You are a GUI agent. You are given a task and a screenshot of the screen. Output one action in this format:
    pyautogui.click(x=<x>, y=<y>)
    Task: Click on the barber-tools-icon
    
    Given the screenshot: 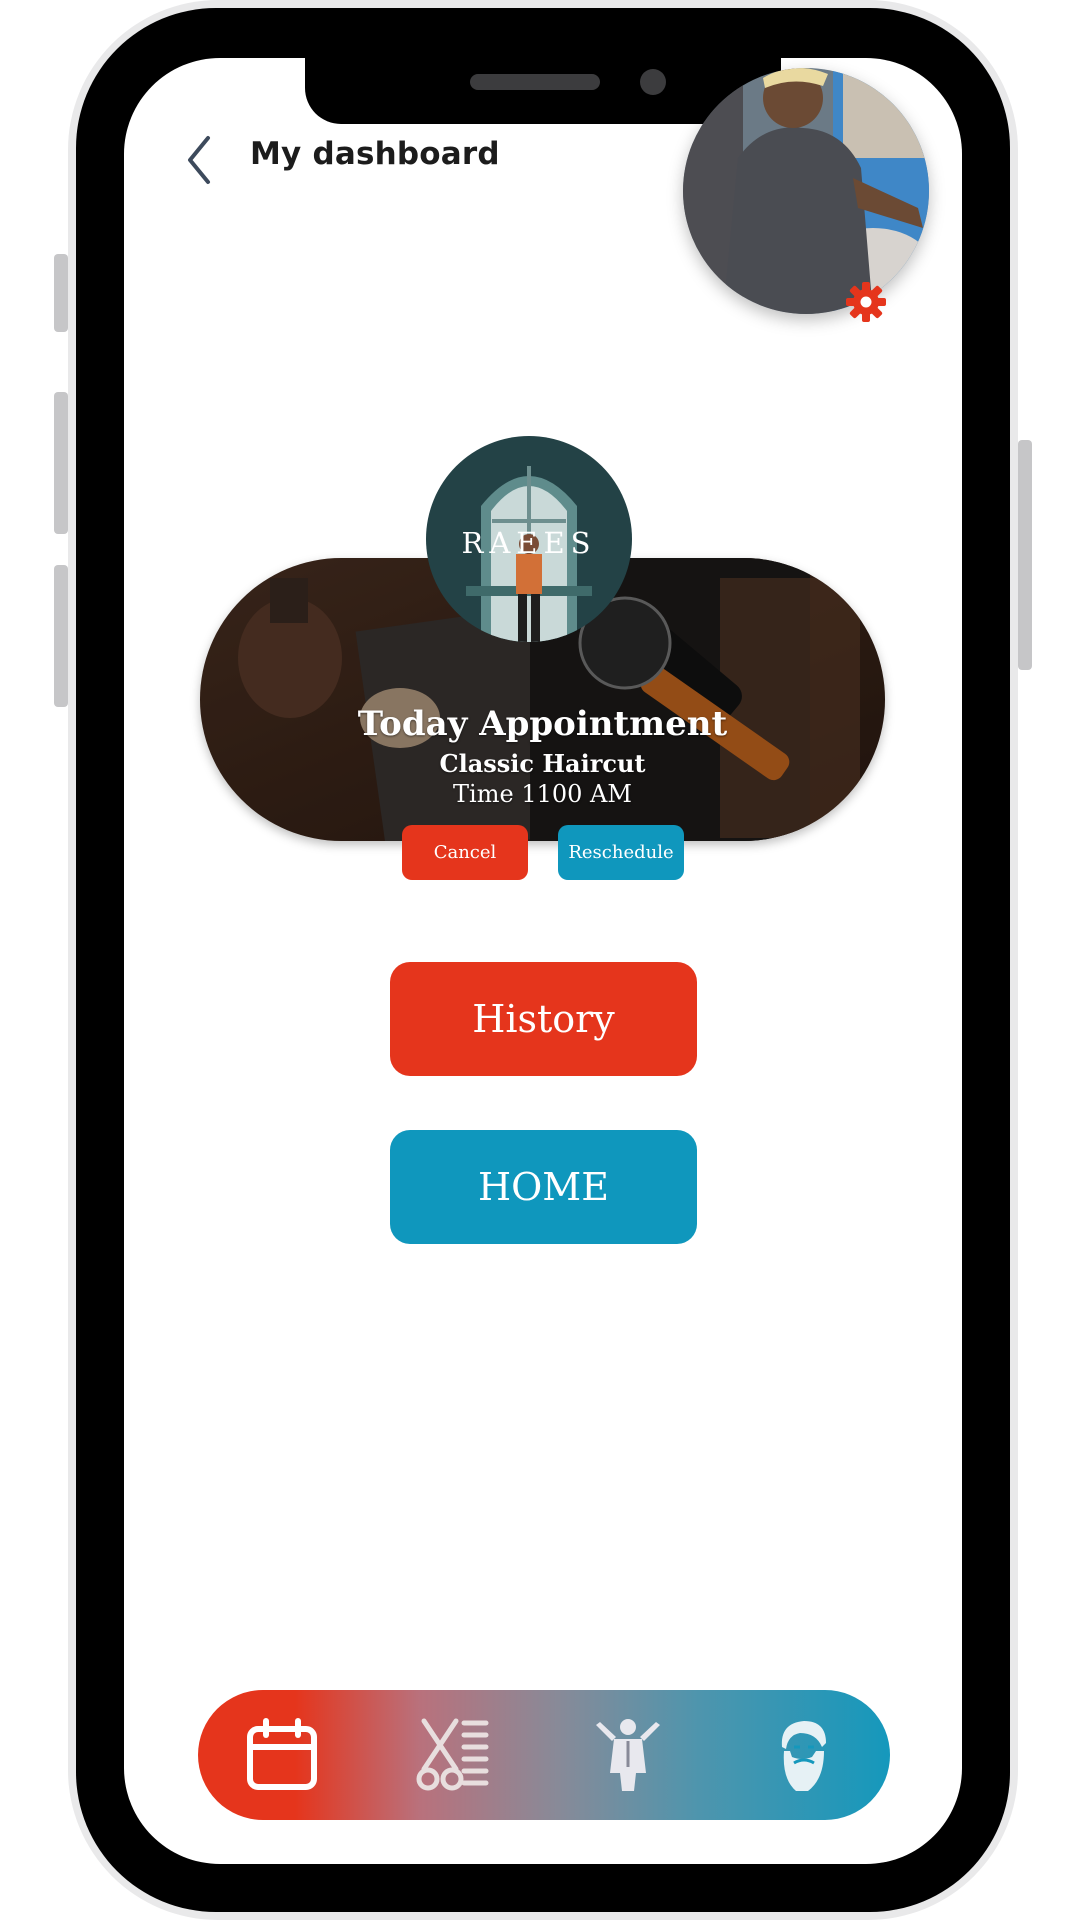 What is the action you would take?
    pyautogui.click(x=452, y=1754)
    